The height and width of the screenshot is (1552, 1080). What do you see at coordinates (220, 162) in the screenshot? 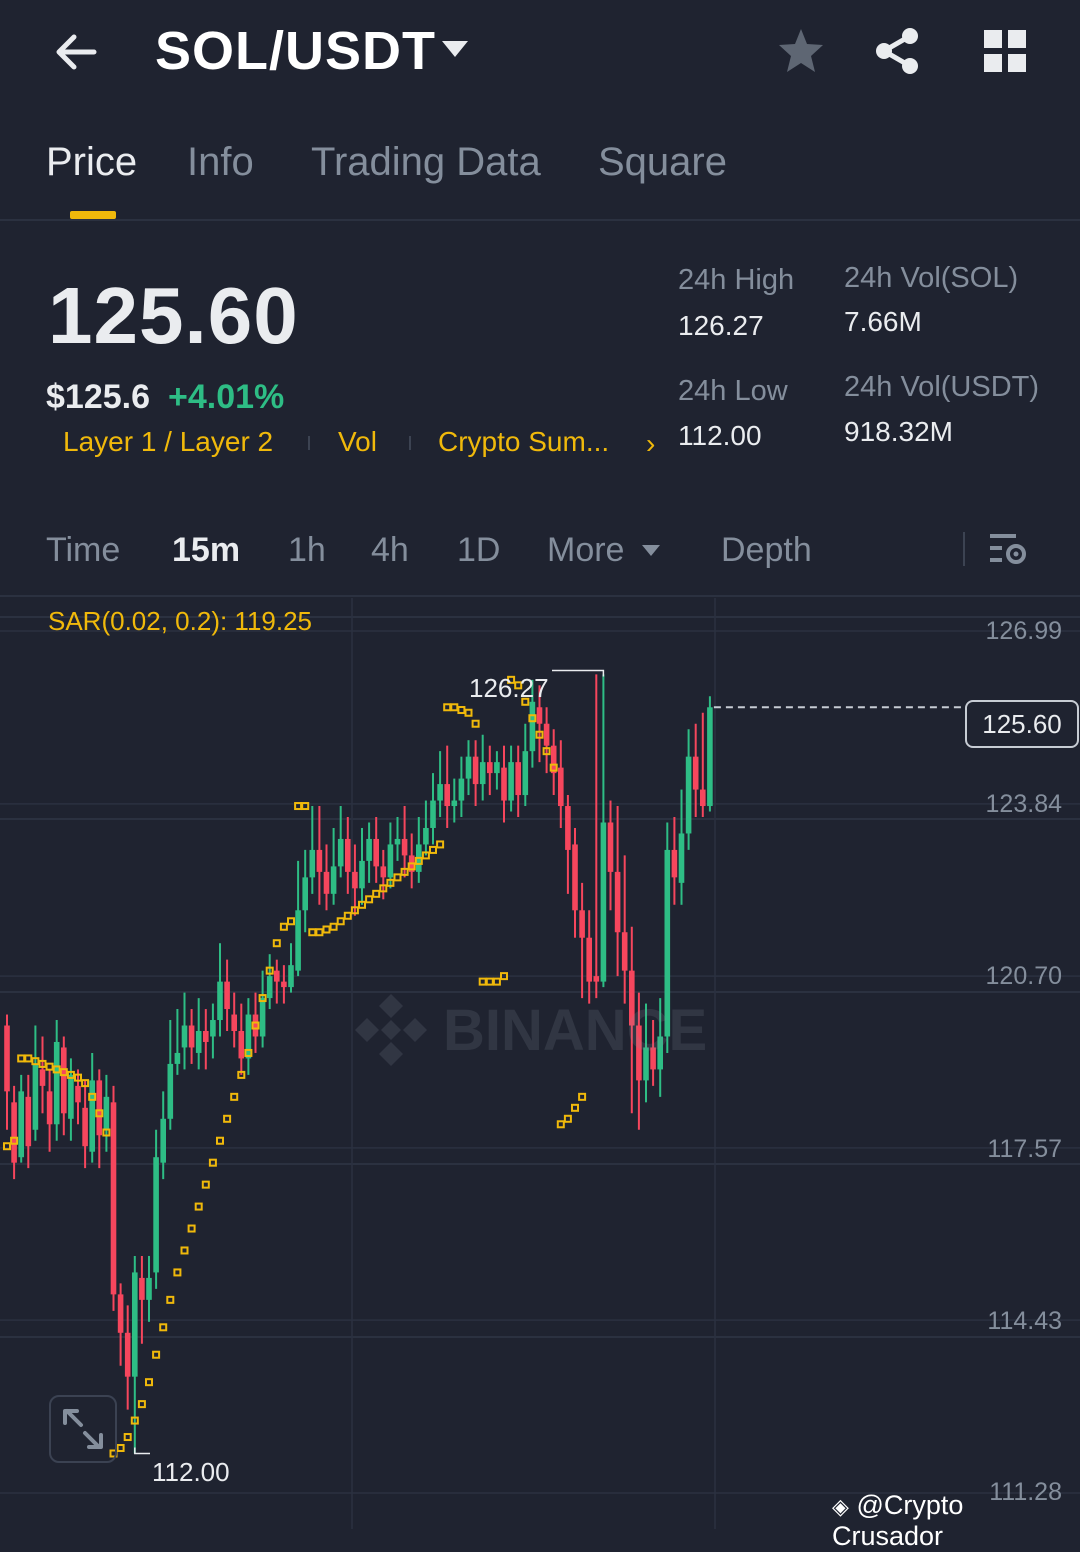
I see `tab-info: Info` at bounding box center [220, 162].